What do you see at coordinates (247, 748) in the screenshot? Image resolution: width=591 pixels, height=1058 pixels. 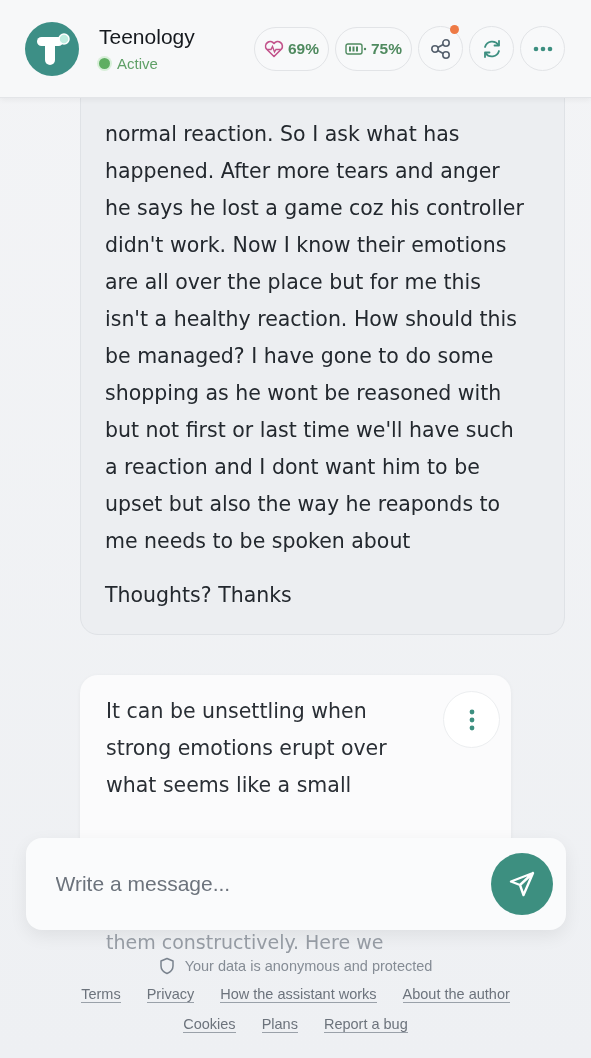 I see `message-text: It can be unsettling when strong emotions erupt over what seems like a small` at bounding box center [247, 748].